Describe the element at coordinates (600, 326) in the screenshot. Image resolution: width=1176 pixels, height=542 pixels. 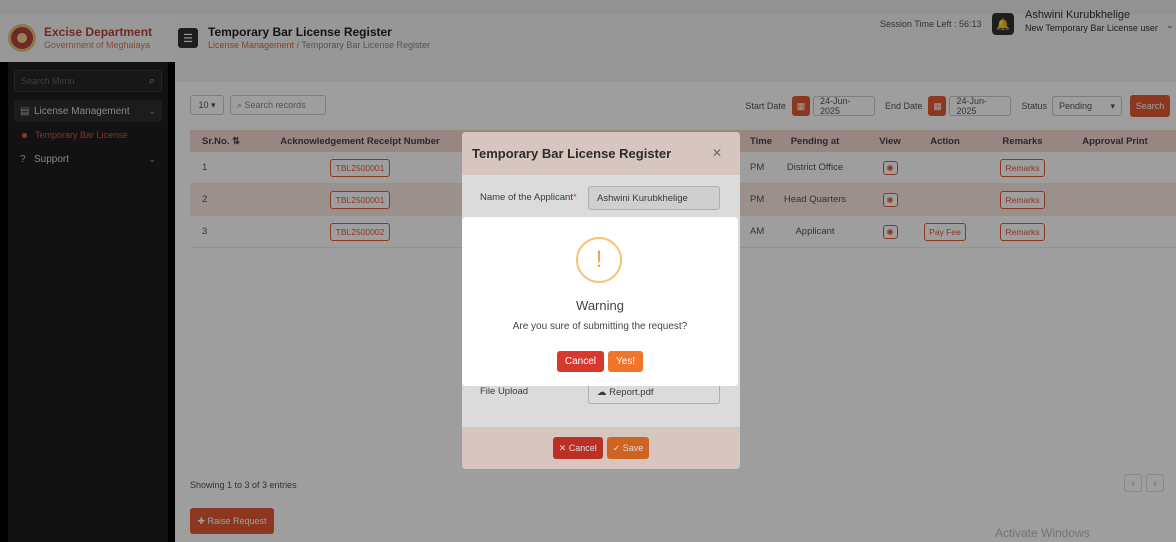
I see `confirm-message: Are you sure of submitting the request?` at that location.